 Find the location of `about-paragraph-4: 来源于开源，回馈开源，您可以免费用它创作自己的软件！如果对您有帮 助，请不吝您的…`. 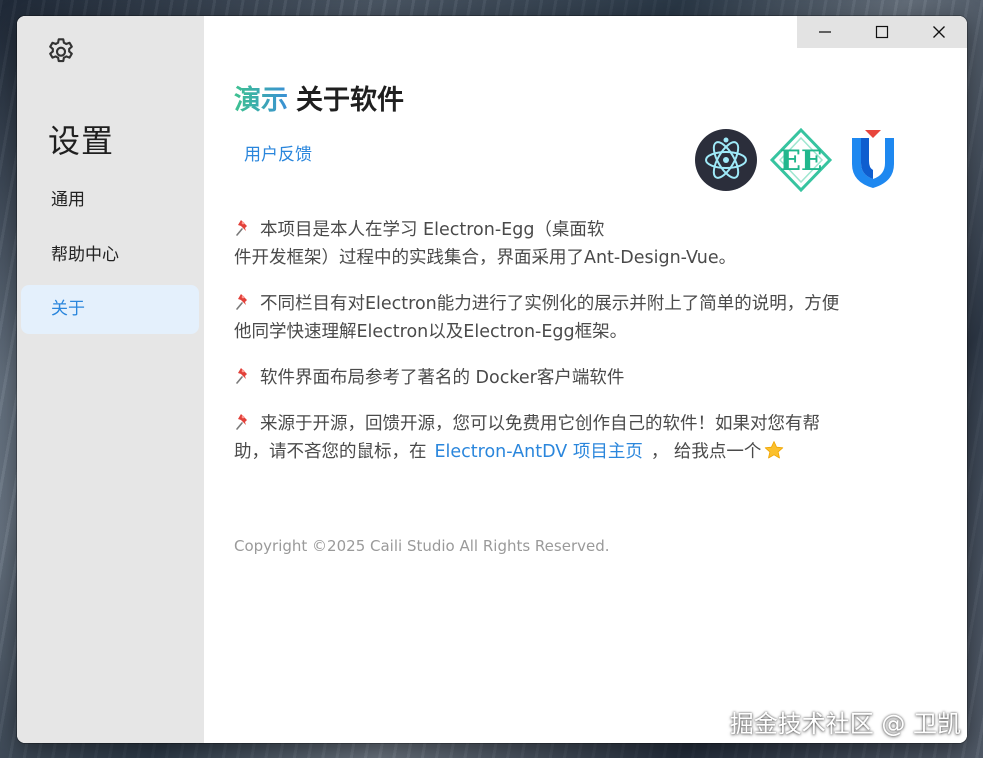

about-paragraph-4: 来源于开源，回馈开源，您可以免费用它创作自己的软件！如果对您有帮 助，请不吝您的… is located at coordinates (560, 438).